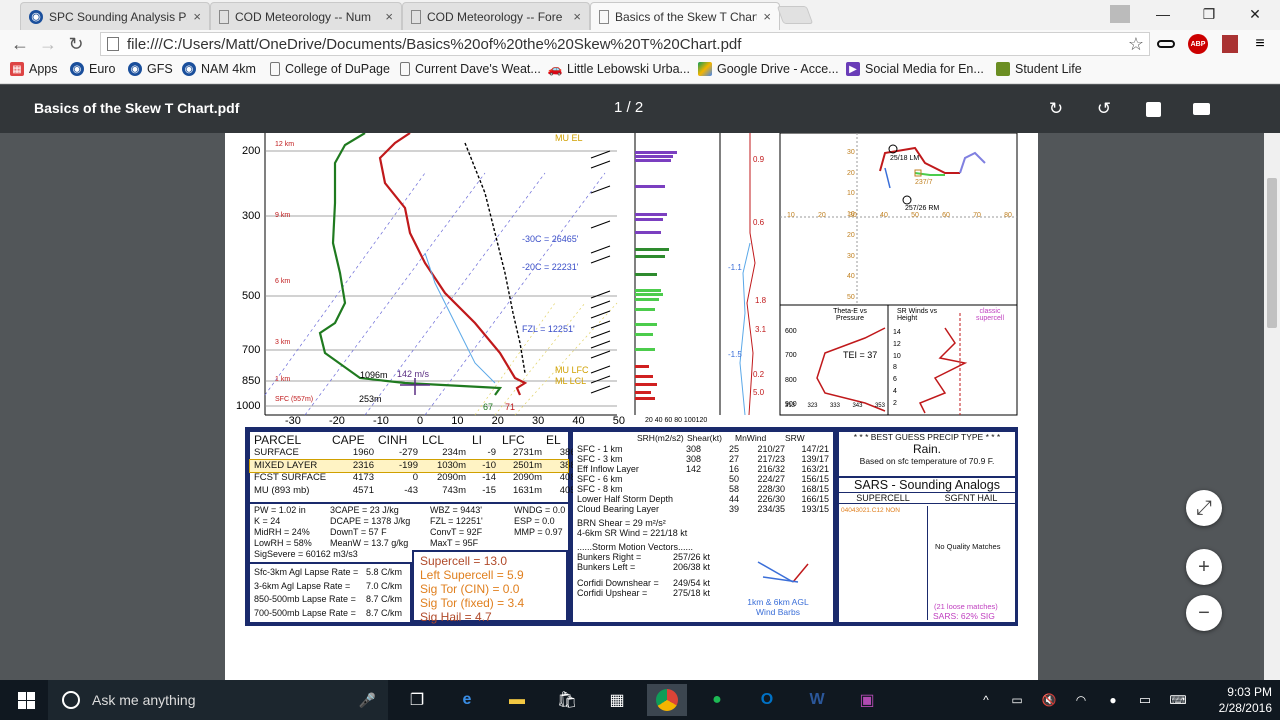  I want to click on parcel-cell: -15, so click(489, 490).